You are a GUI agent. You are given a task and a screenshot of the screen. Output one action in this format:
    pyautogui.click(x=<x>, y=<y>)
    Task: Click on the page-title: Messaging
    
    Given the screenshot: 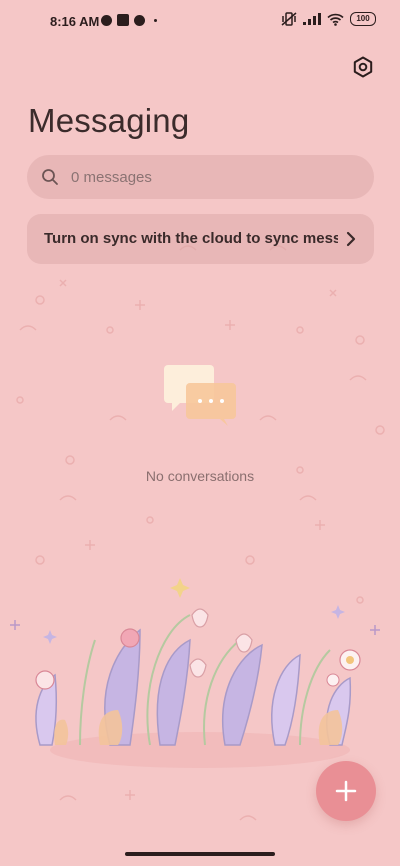 What is the action you would take?
    pyautogui.click(x=109, y=120)
    